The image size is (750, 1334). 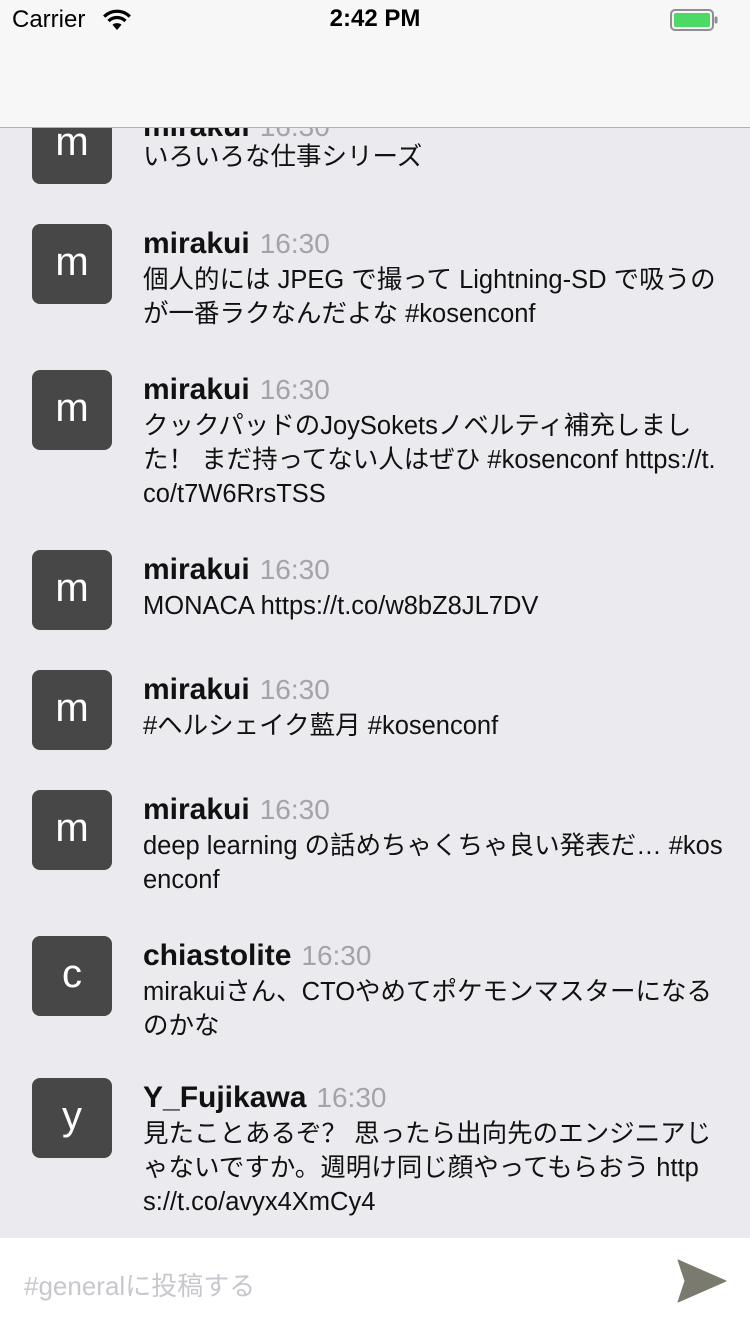 I want to click on message-text: mirakuiさん、CTOやめてポケモンマスターになるのかな, so click(x=428, y=1009).